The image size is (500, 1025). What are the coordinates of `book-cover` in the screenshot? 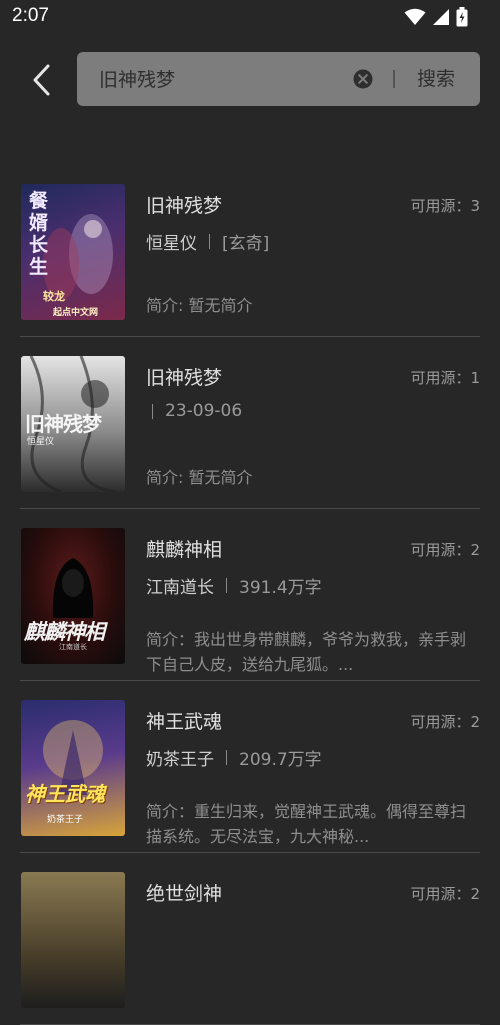 It's located at (73, 940).